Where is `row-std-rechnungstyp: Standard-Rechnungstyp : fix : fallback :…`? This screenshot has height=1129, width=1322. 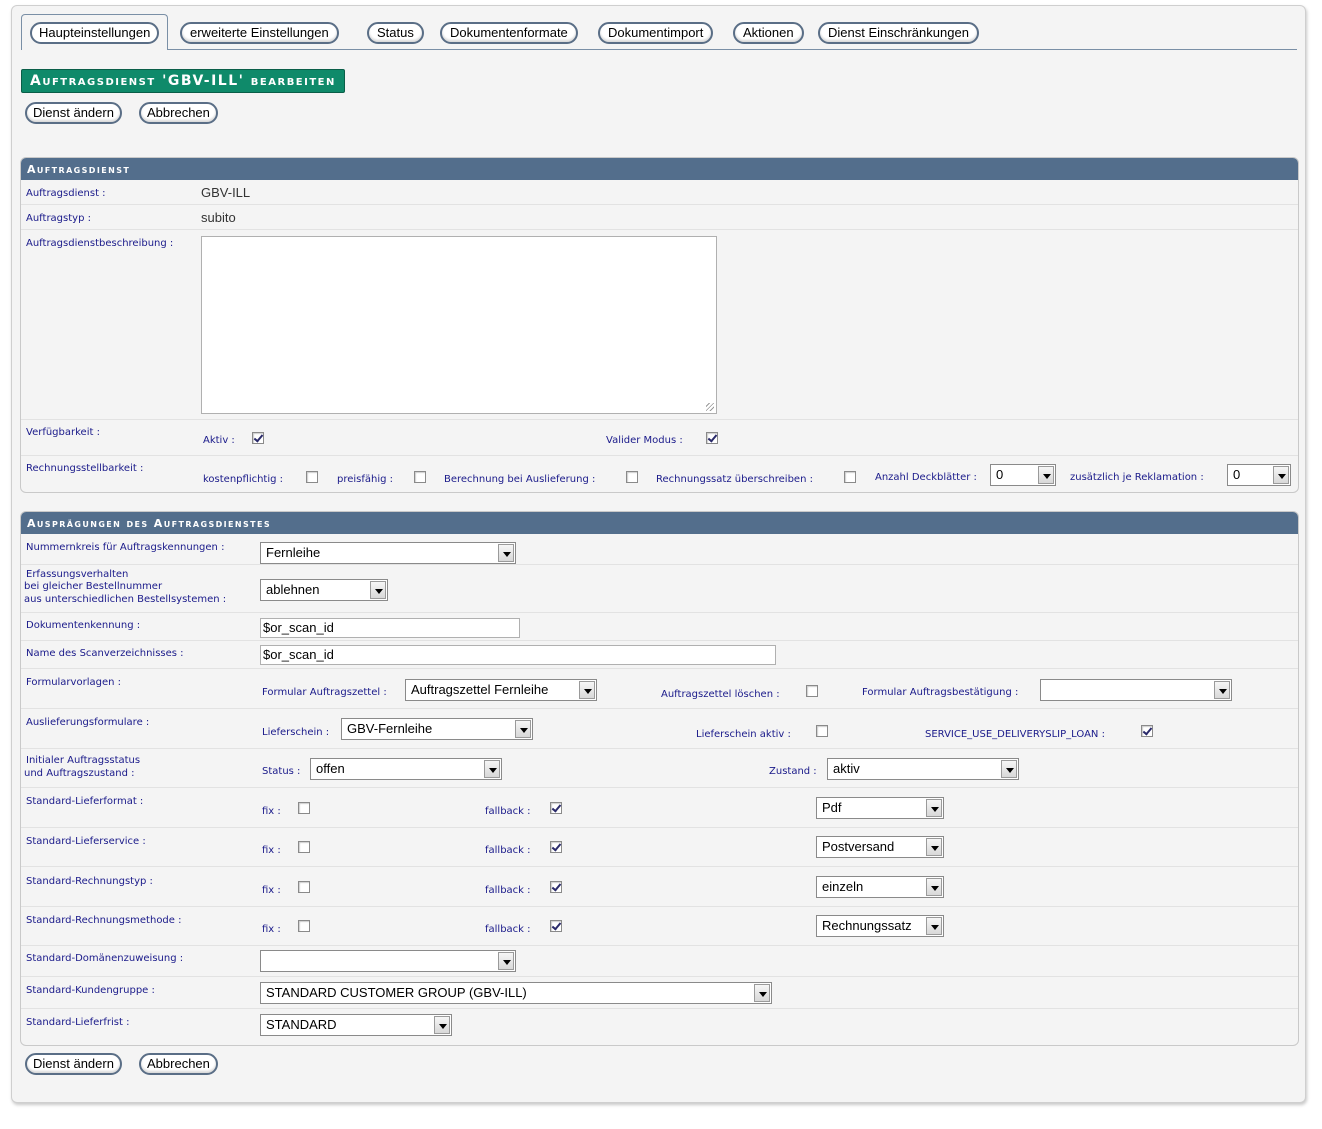 row-std-rechnungstyp: Standard-Rechnungstyp : fix : fallback :… is located at coordinates (659, 887).